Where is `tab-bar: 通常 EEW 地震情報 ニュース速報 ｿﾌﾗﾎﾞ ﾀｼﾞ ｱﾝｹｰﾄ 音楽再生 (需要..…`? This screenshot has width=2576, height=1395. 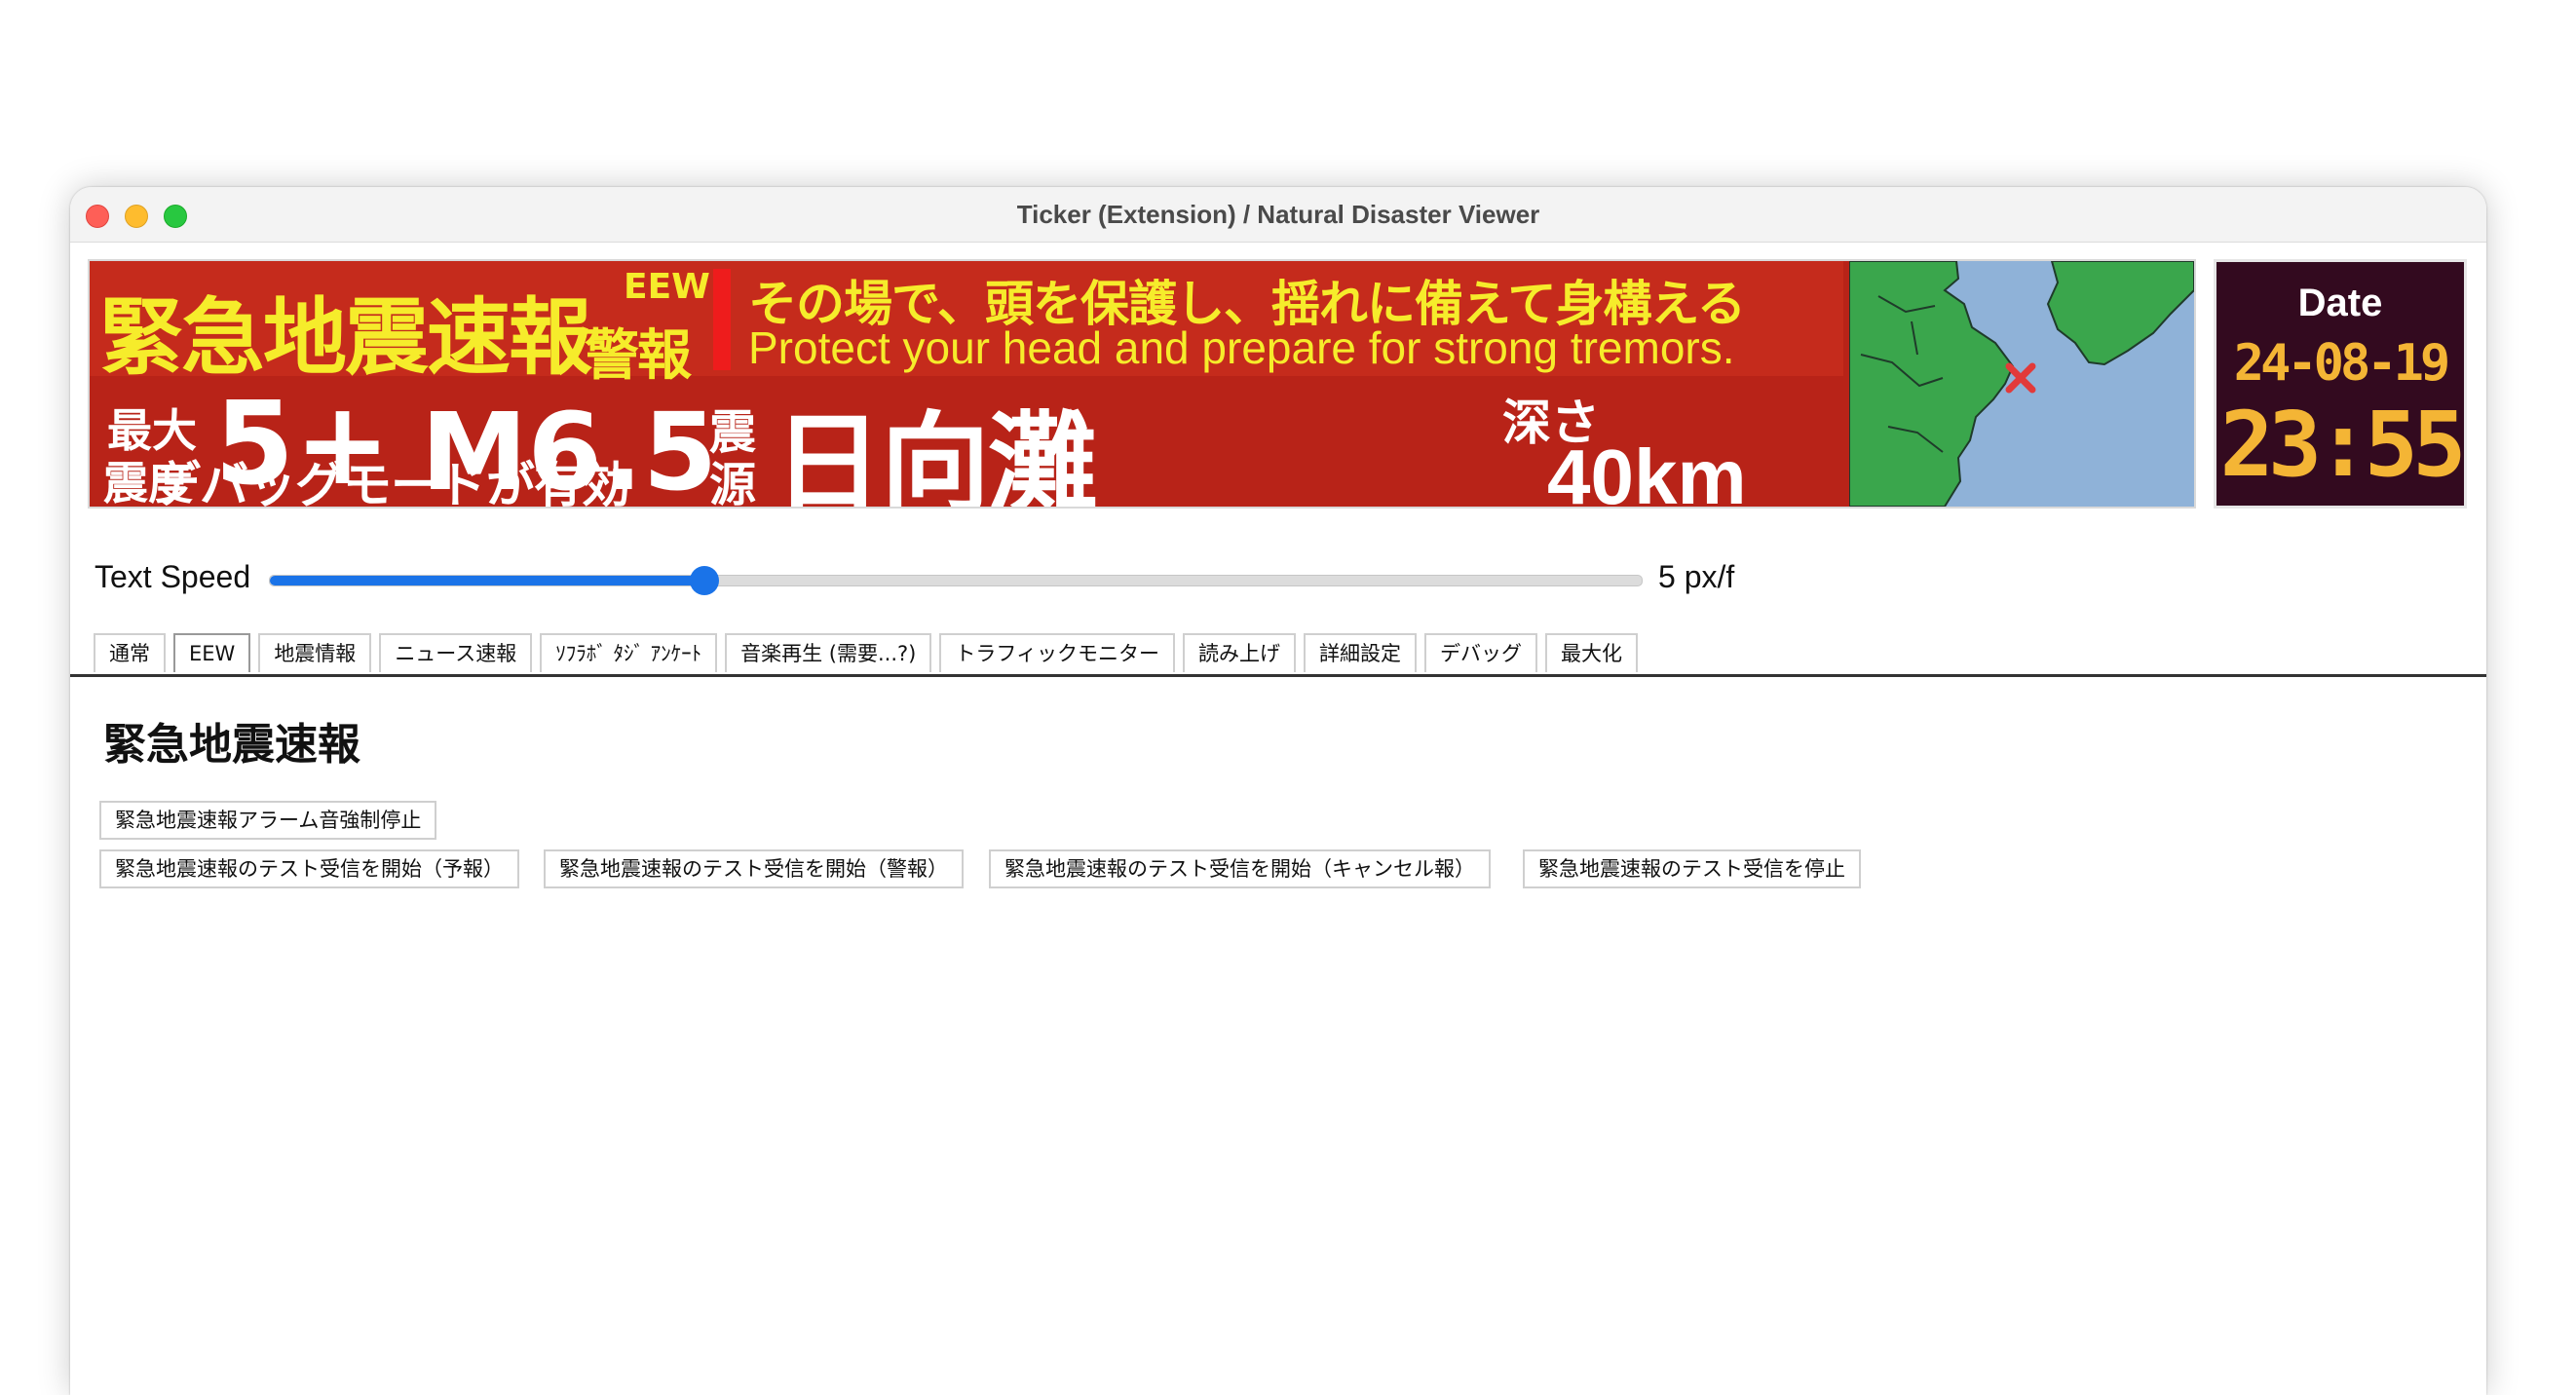 tab-bar: 通常 EEW 地震情報 ニュース速報 ｿﾌﾗﾎﾞ ﾀｼﾞ ｱﾝｹｰﾄ 音楽再生 (需要..… is located at coordinates (866, 653).